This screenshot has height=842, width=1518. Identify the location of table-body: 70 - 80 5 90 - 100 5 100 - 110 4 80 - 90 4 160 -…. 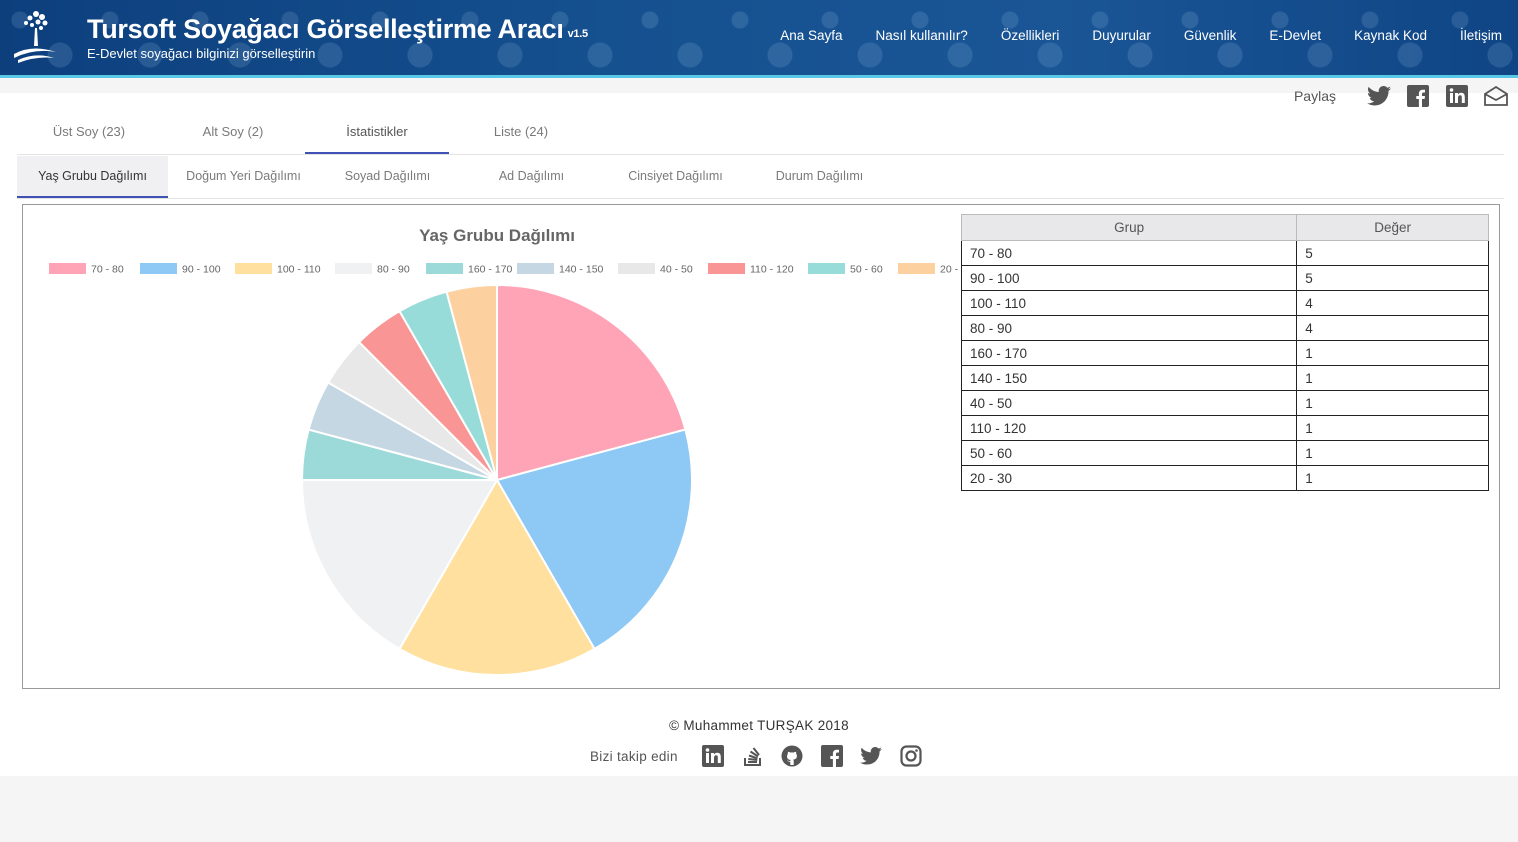
(1224, 365).